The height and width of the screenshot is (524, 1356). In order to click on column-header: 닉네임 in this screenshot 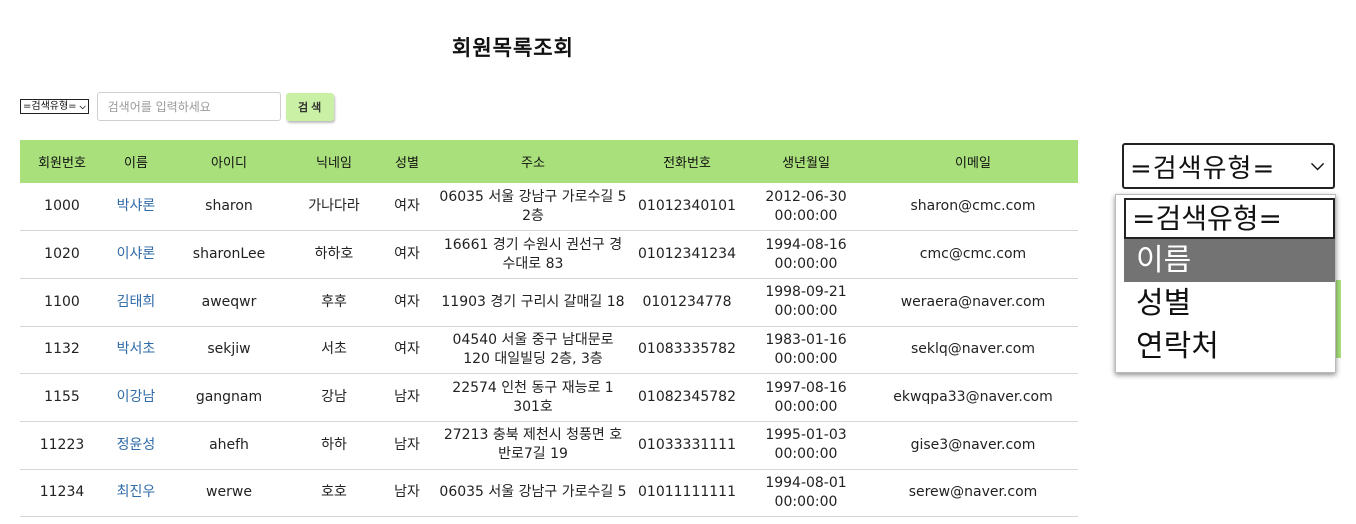, I will do `click(334, 163)`.